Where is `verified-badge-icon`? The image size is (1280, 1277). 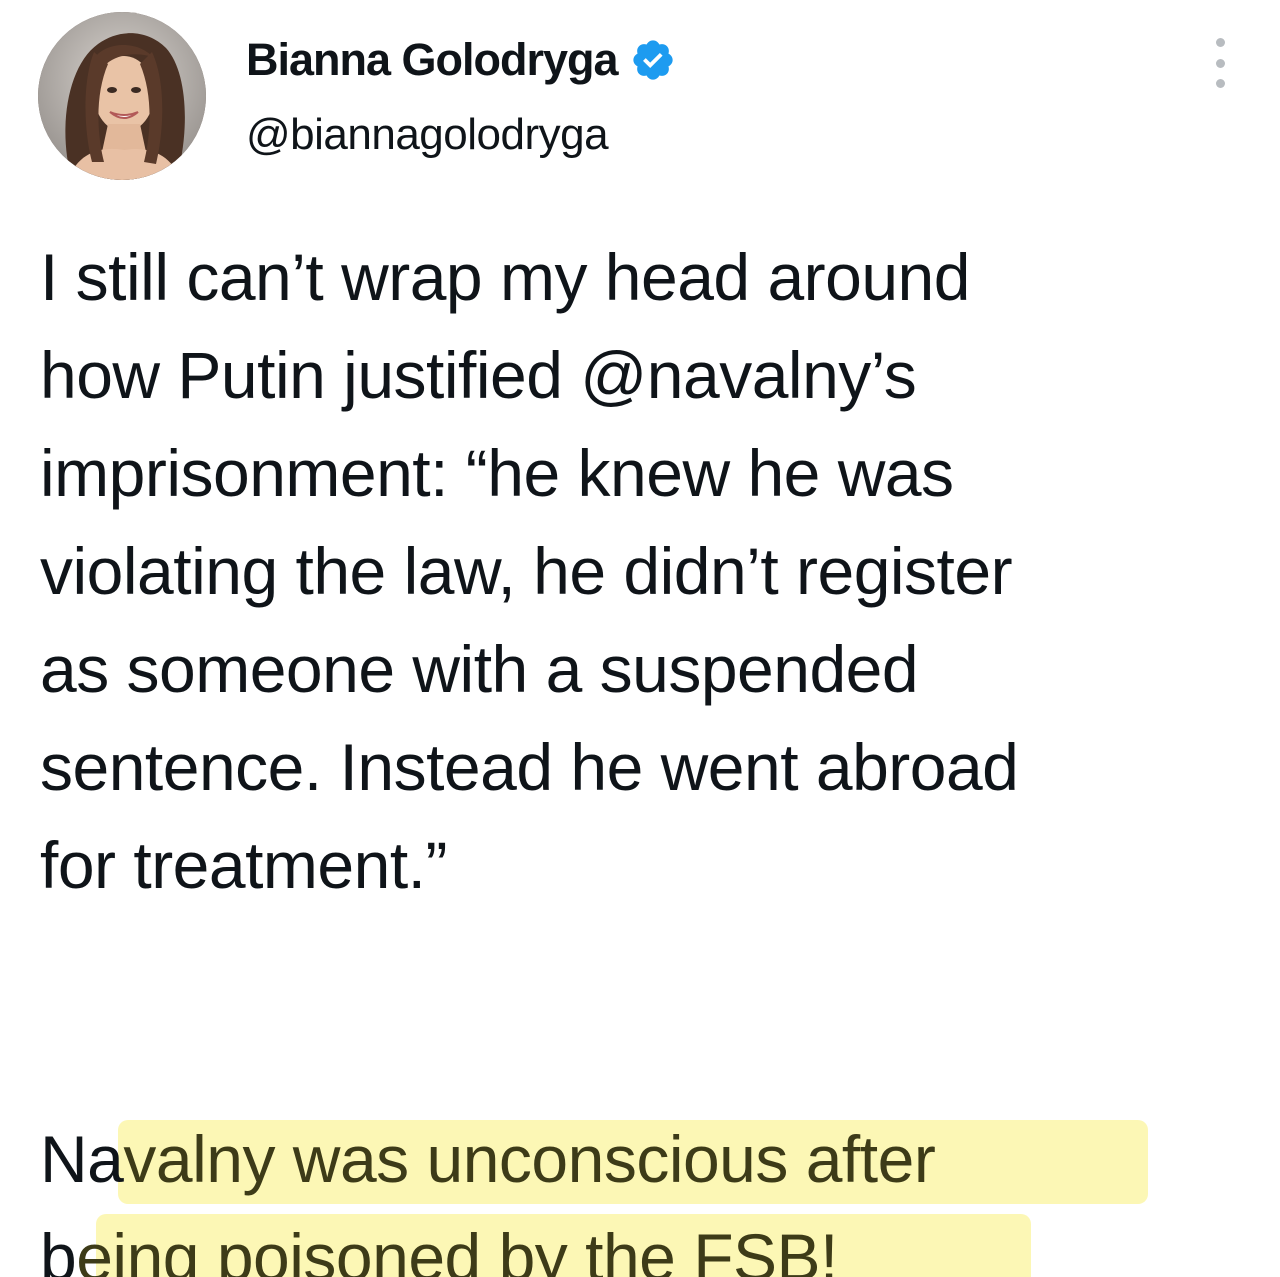 verified-badge-icon is located at coordinates (653, 60).